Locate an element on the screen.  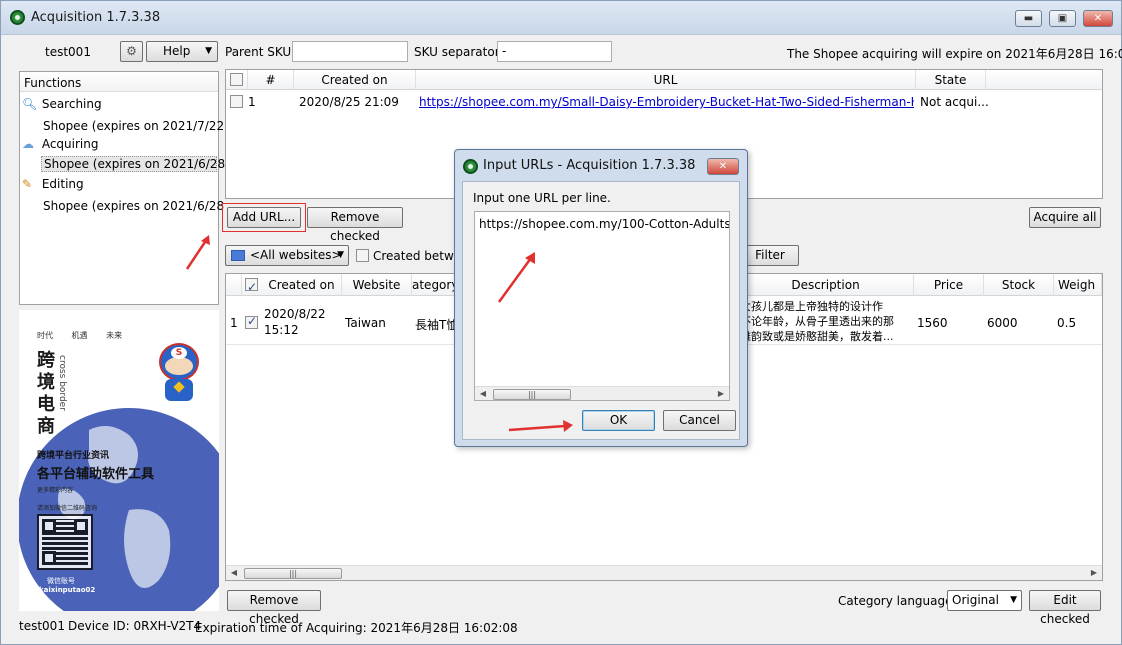
qr-code is located at coordinates (65, 542).